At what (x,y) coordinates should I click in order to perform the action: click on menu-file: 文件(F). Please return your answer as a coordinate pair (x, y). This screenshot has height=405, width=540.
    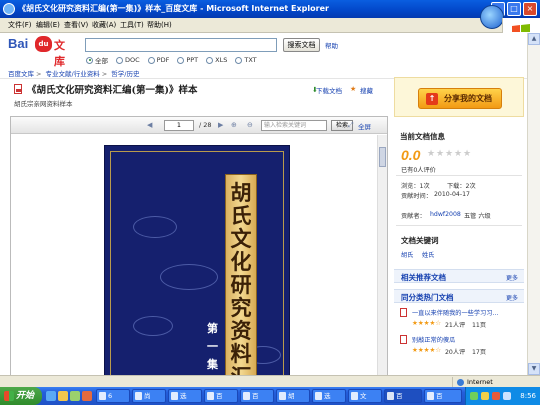
    Looking at the image, I should click on (20, 25).